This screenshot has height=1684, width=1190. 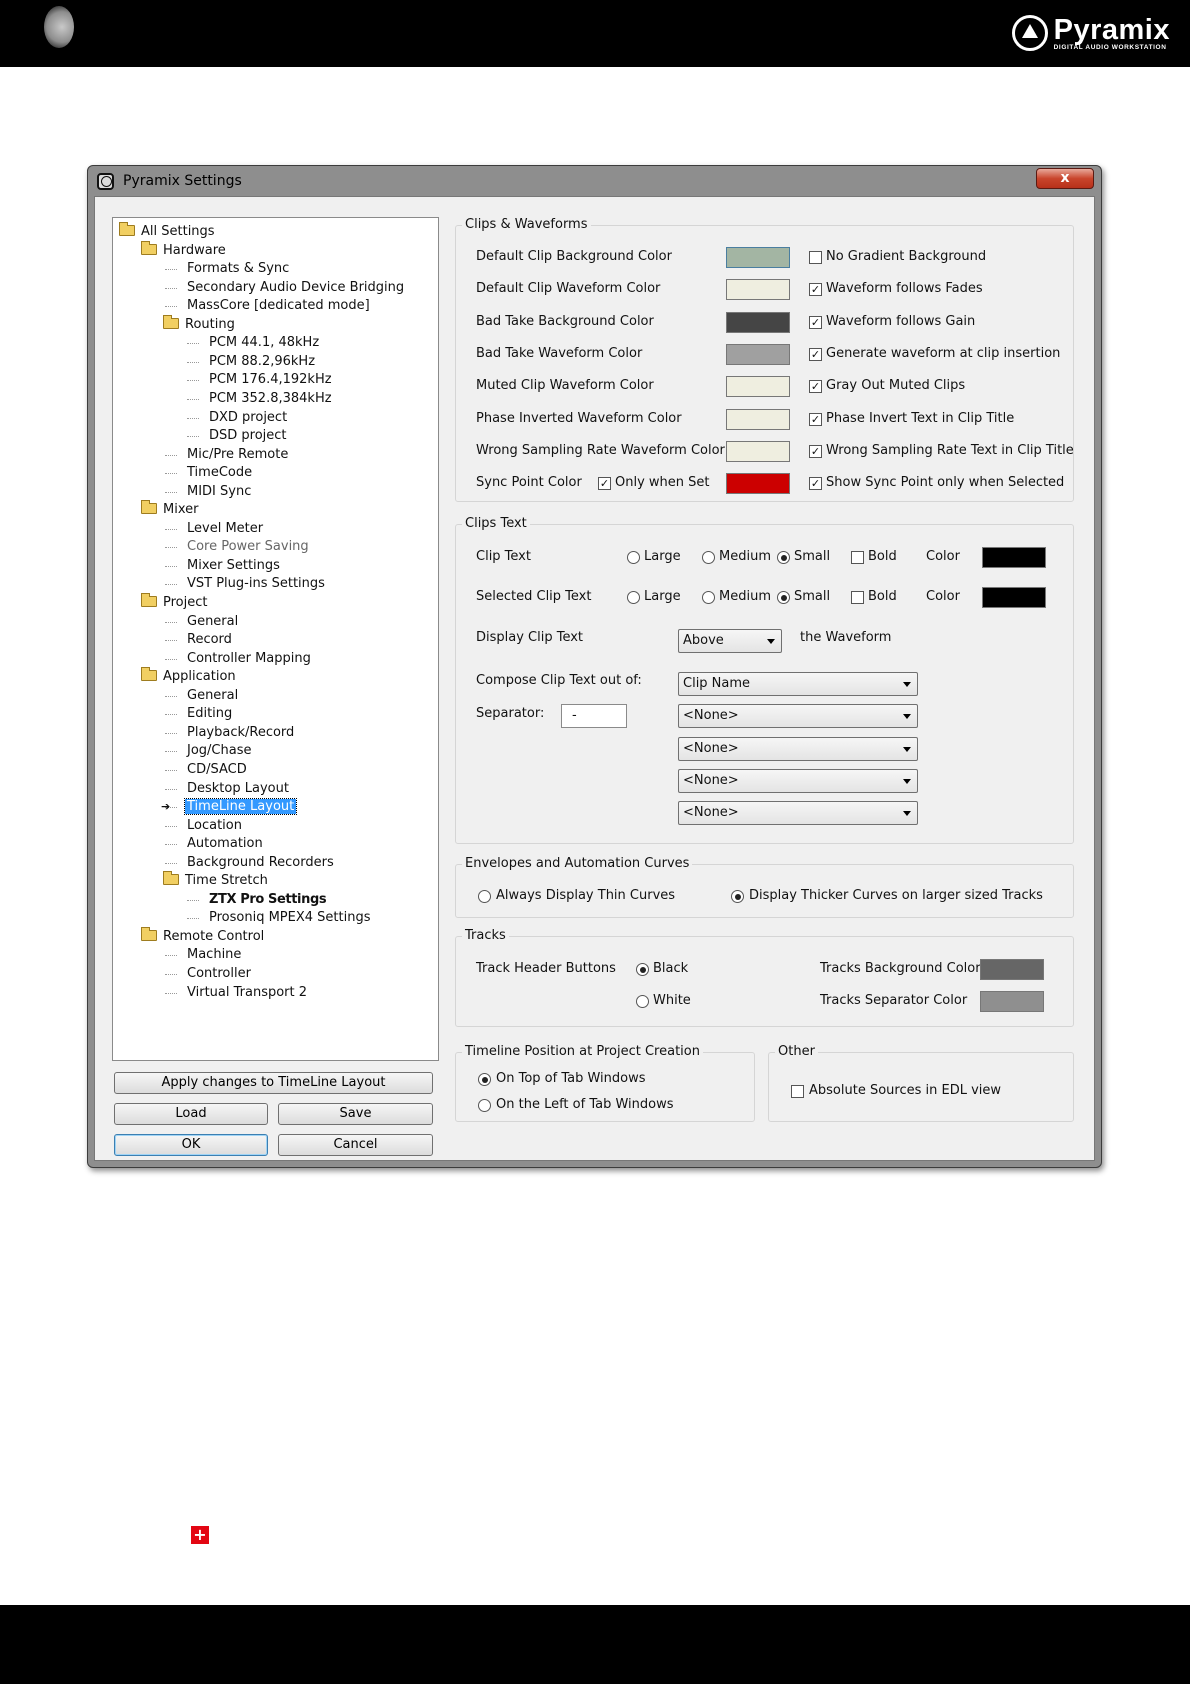 I want to click on tree-item: Routing, so click(x=200, y=324).